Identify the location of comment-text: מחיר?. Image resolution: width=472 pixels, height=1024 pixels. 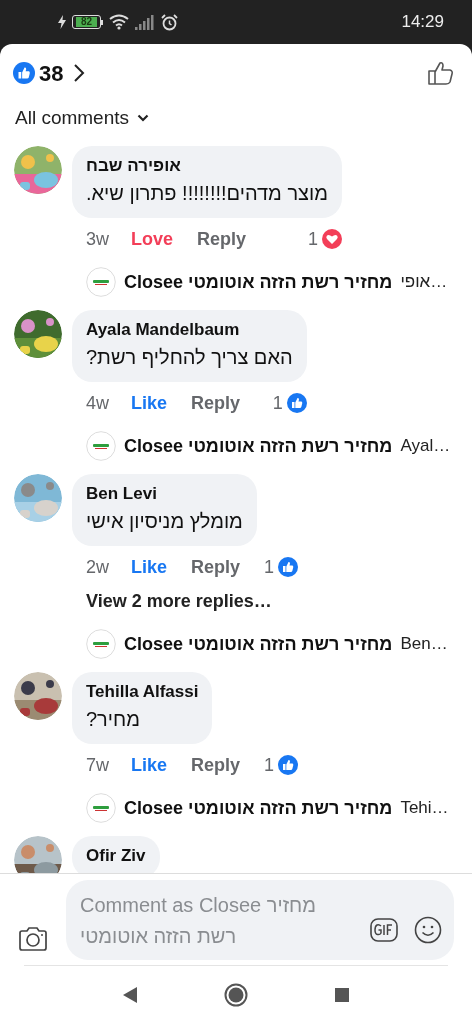
(113, 719).